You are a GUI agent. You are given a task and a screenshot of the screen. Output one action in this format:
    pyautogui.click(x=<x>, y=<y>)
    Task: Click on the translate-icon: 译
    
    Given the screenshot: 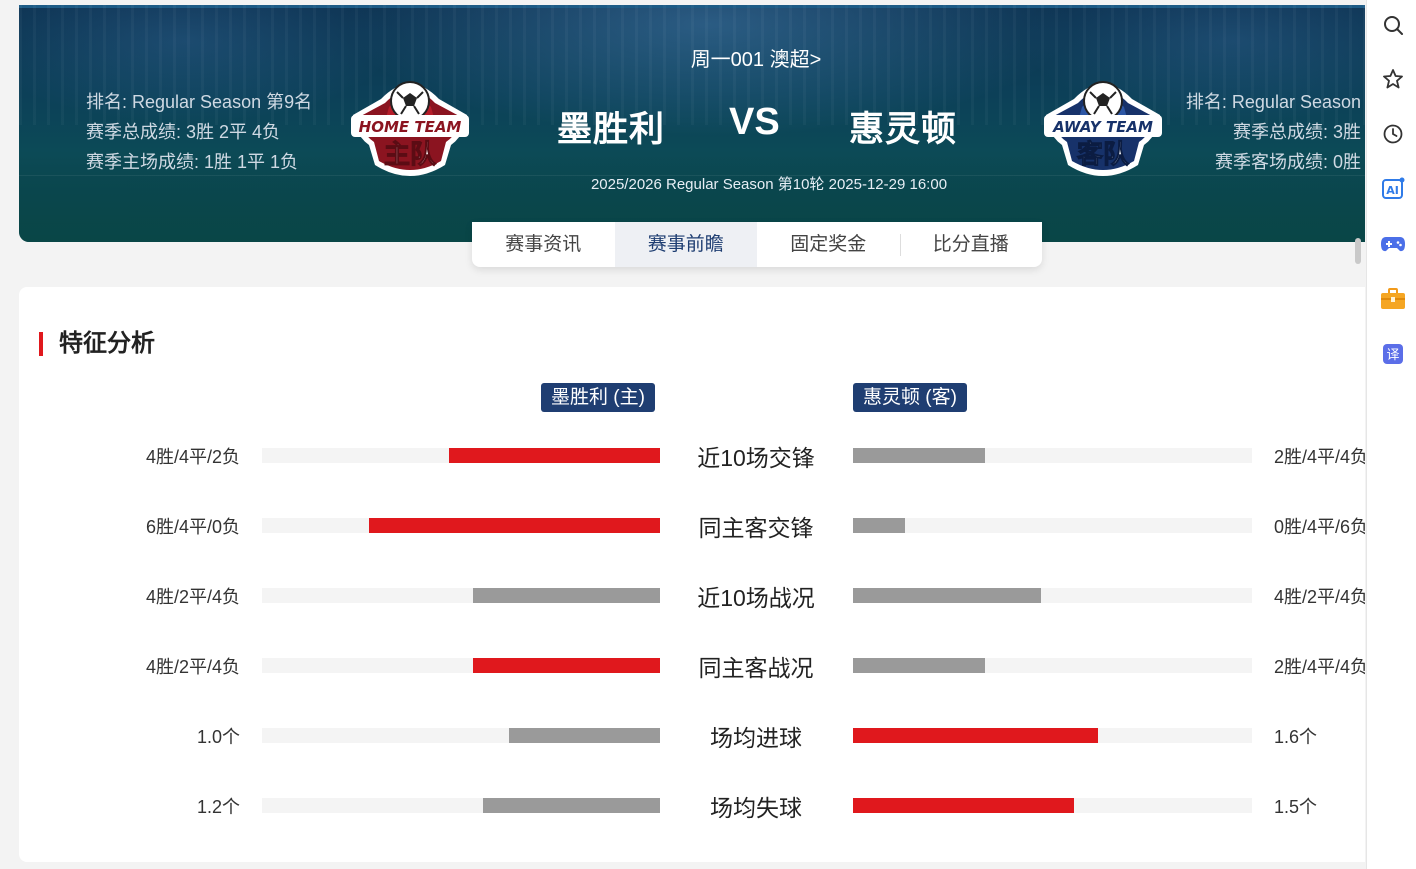 What is the action you would take?
    pyautogui.click(x=1393, y=354)
    